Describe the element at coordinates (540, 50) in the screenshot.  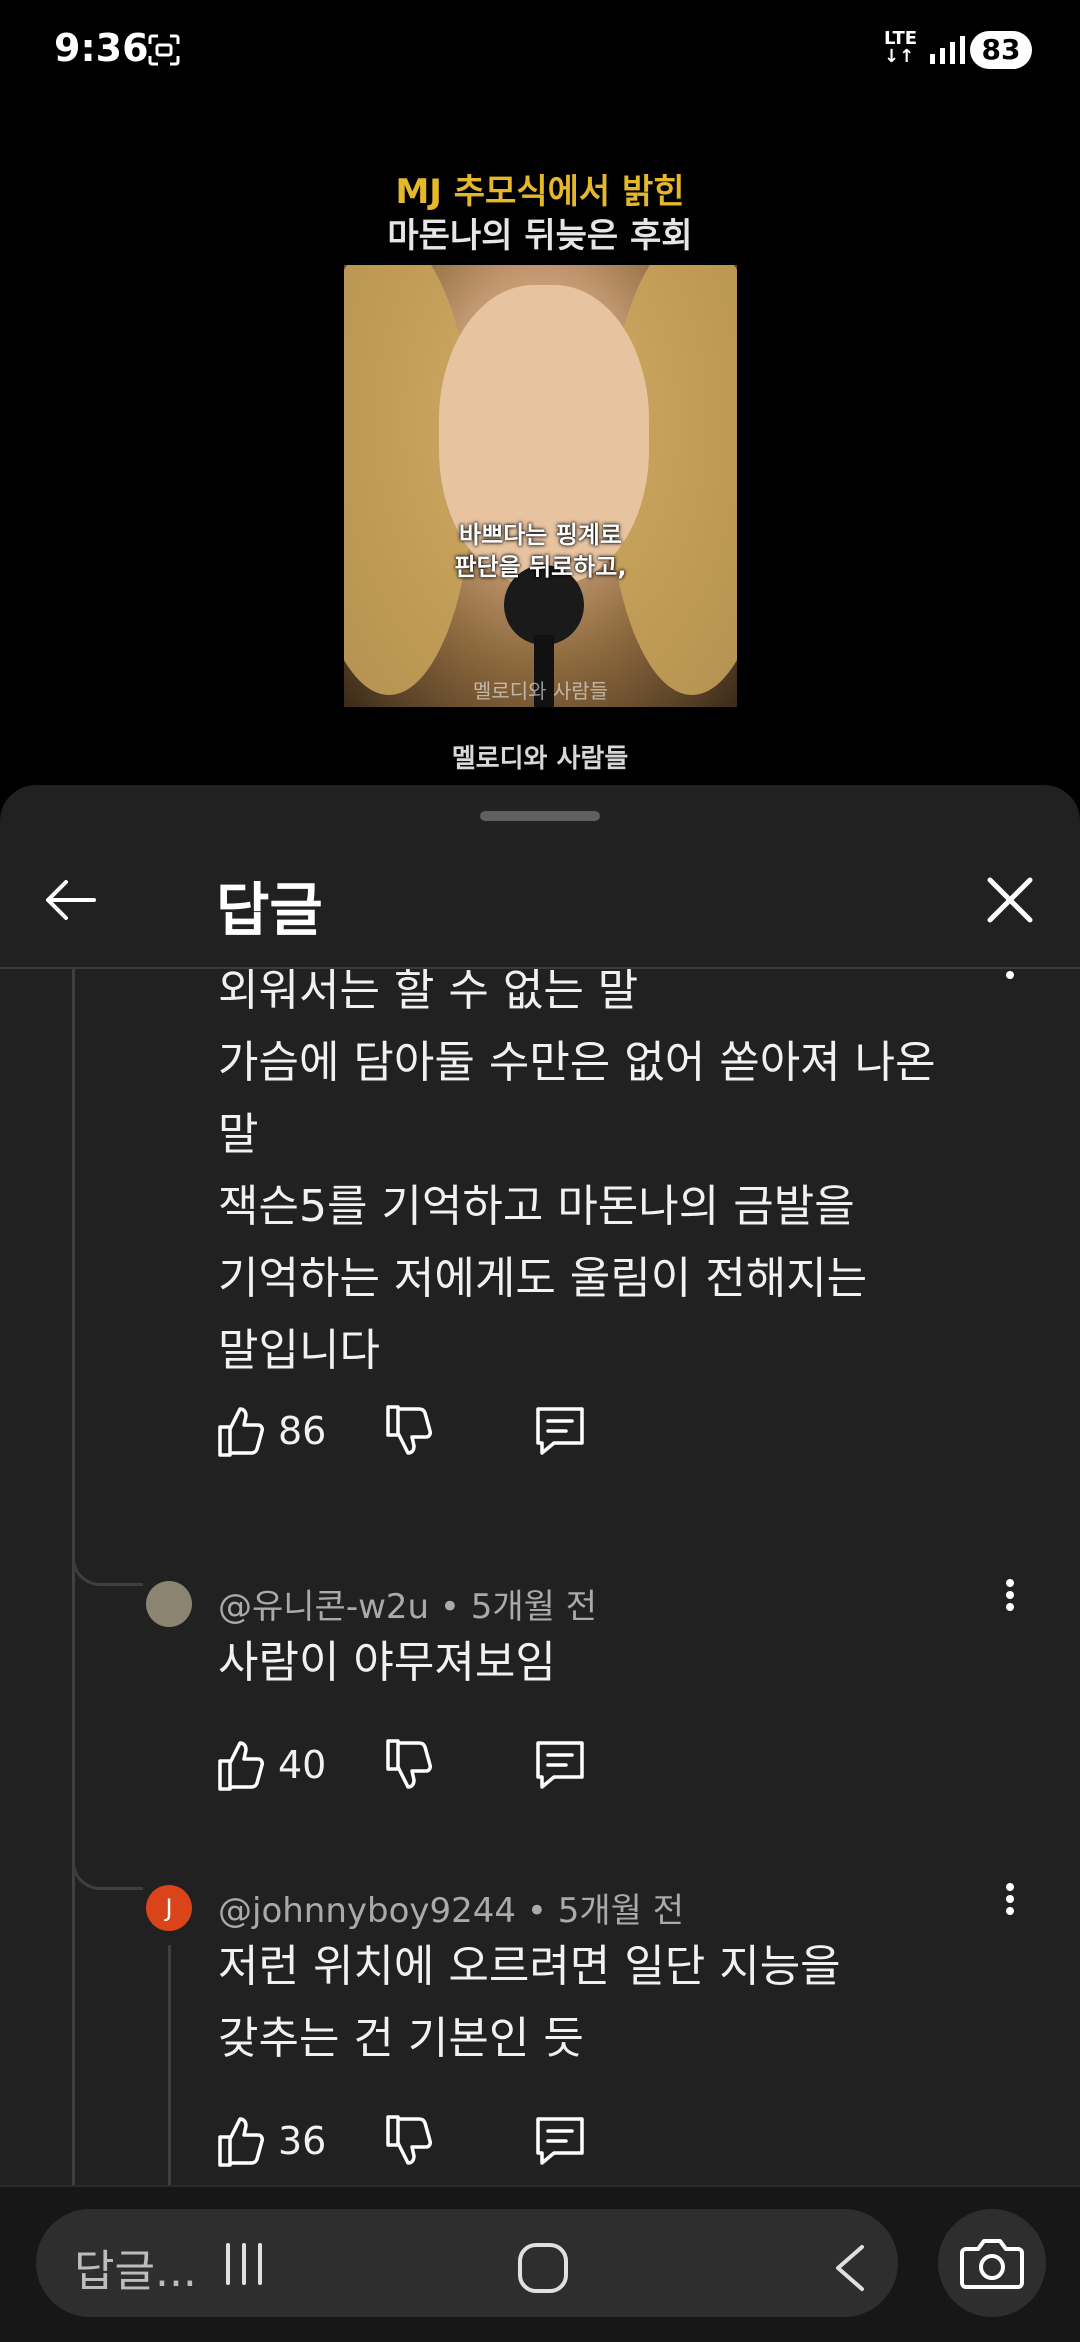
I see `status-bar: 9:36 LTE ↓↑ 83` at that location.